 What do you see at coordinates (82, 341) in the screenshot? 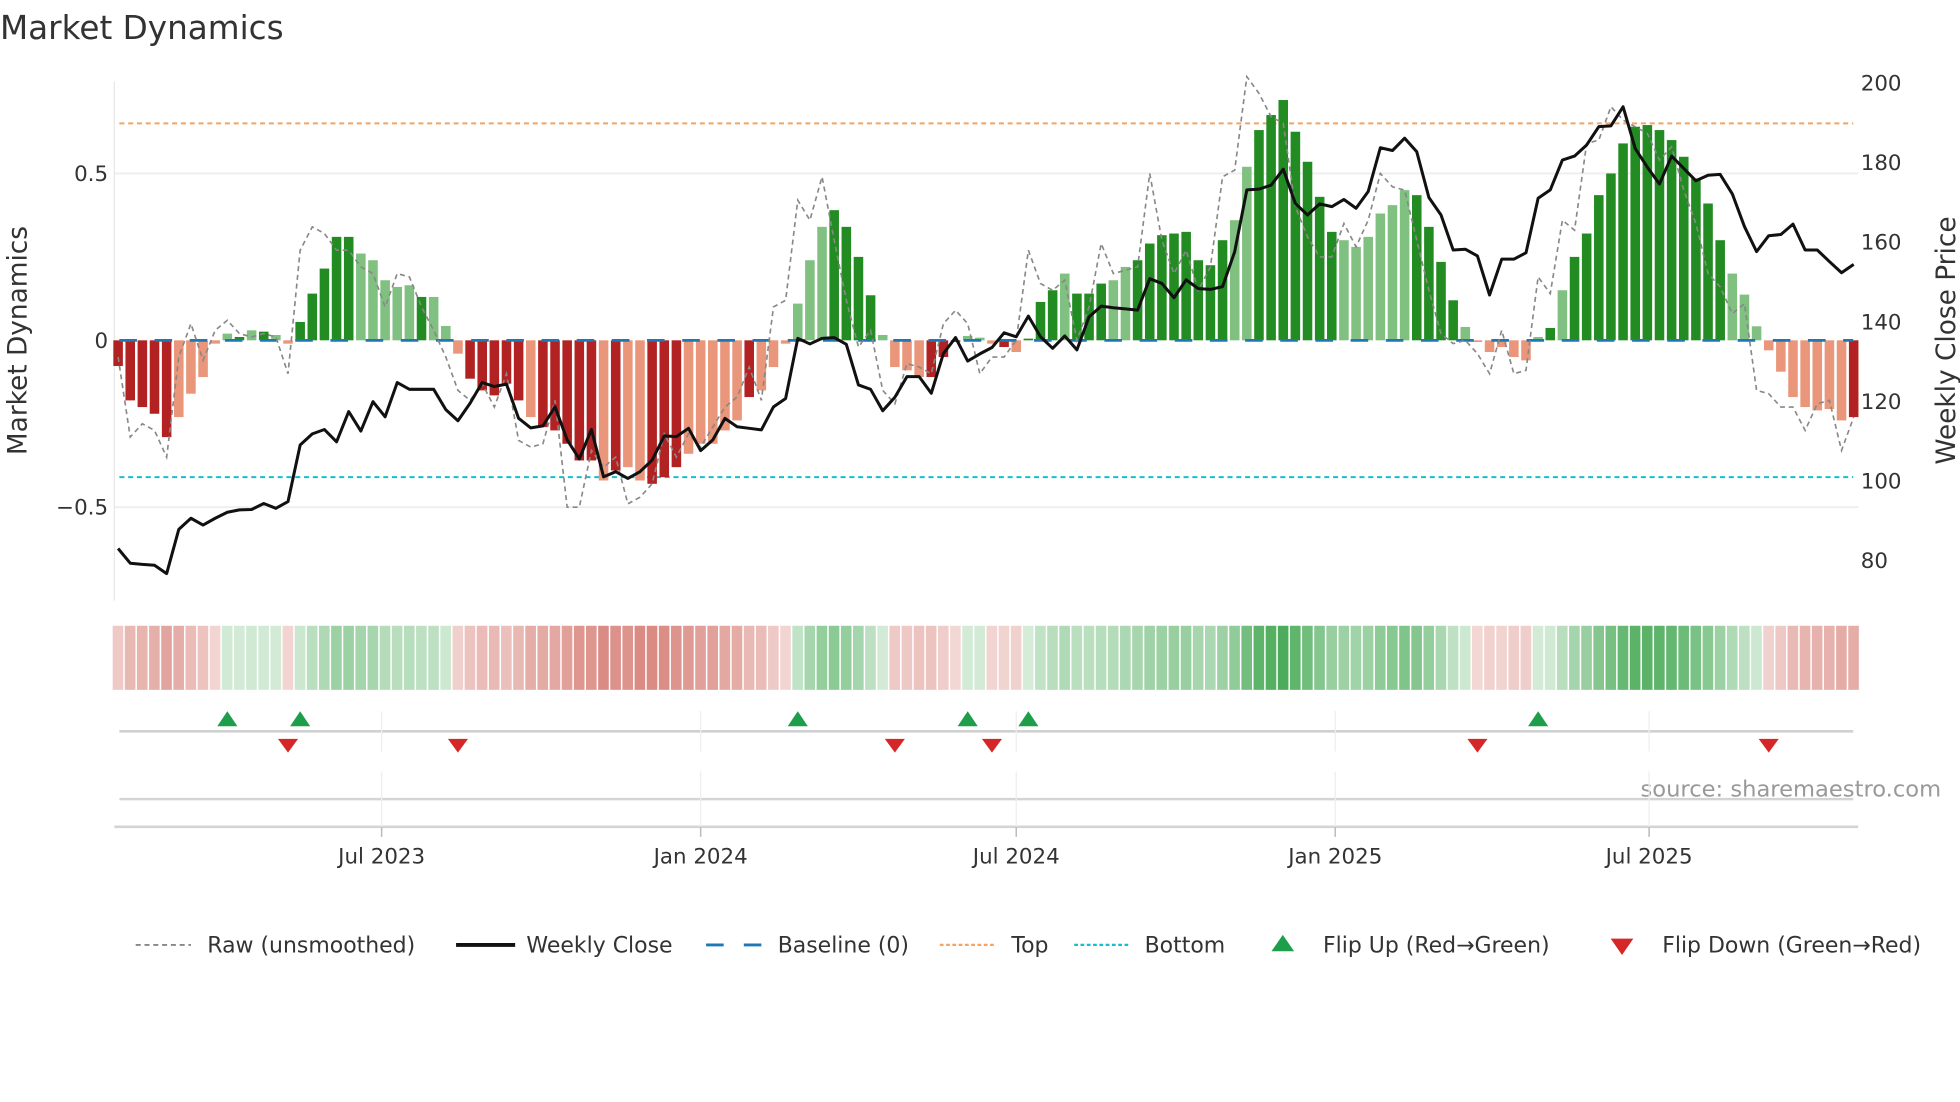
I see `left-axis-ticks: 0.5 0 −0.5` at bounding box center [82, 341].